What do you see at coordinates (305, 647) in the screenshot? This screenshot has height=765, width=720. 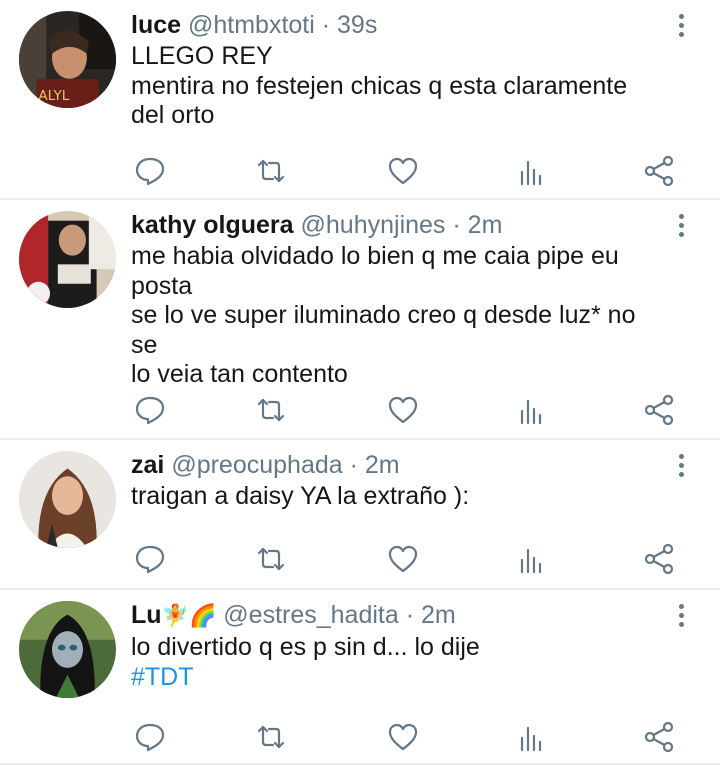 I see `tweet-text-line: lo divertido q es p sin d... lo dije` at bounding box center [305, 647].